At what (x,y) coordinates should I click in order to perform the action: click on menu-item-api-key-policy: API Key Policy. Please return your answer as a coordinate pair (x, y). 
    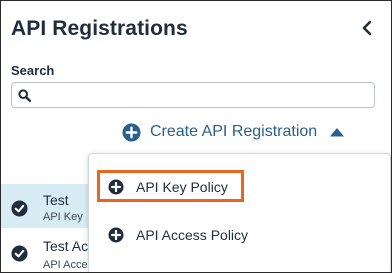
    Looking at the image, I should click on (163, 187).